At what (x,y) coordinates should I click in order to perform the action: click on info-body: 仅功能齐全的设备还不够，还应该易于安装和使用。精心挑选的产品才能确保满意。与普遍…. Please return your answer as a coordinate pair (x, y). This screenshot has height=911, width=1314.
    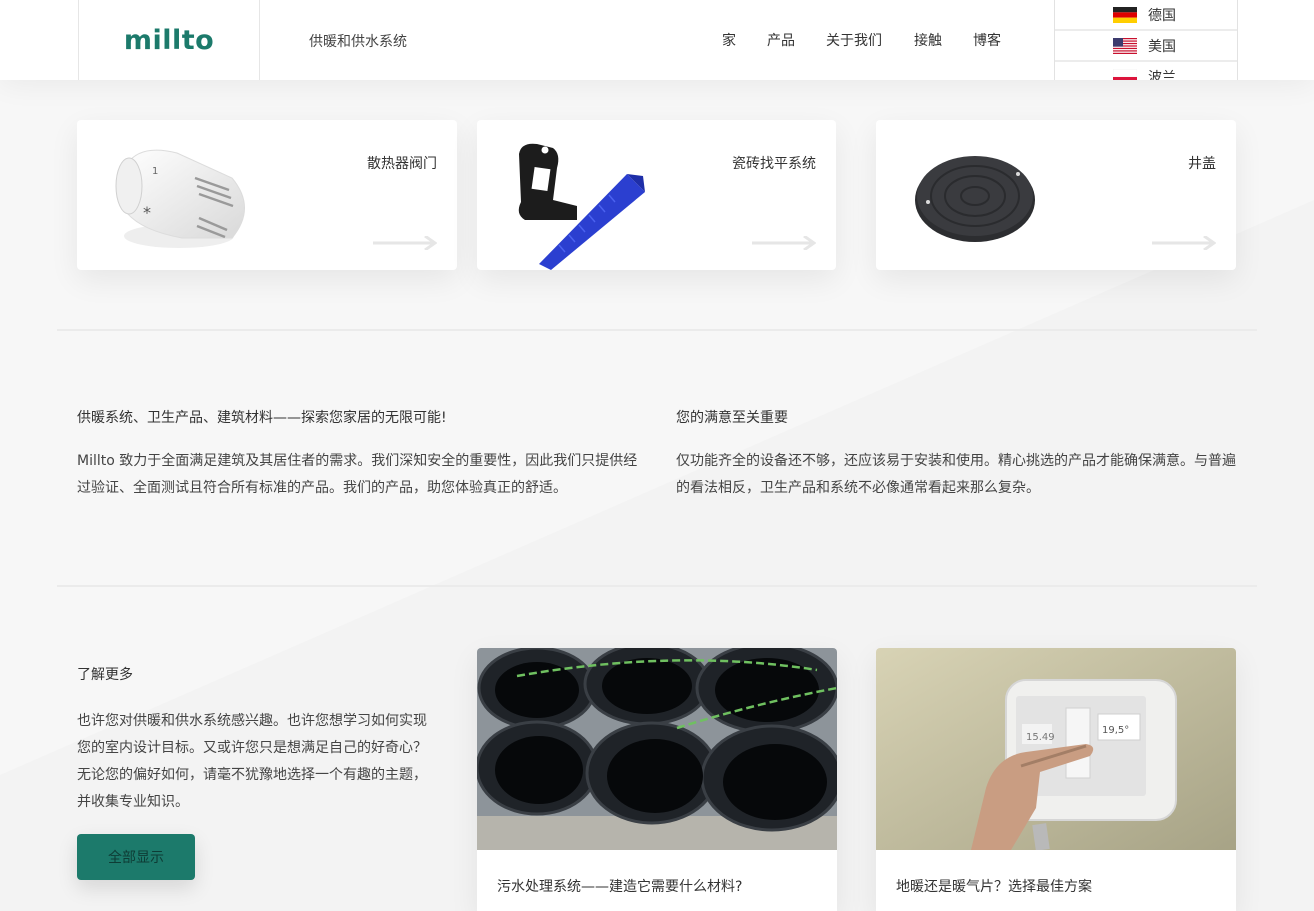
    Looking at the image, I should click on (956, 474).